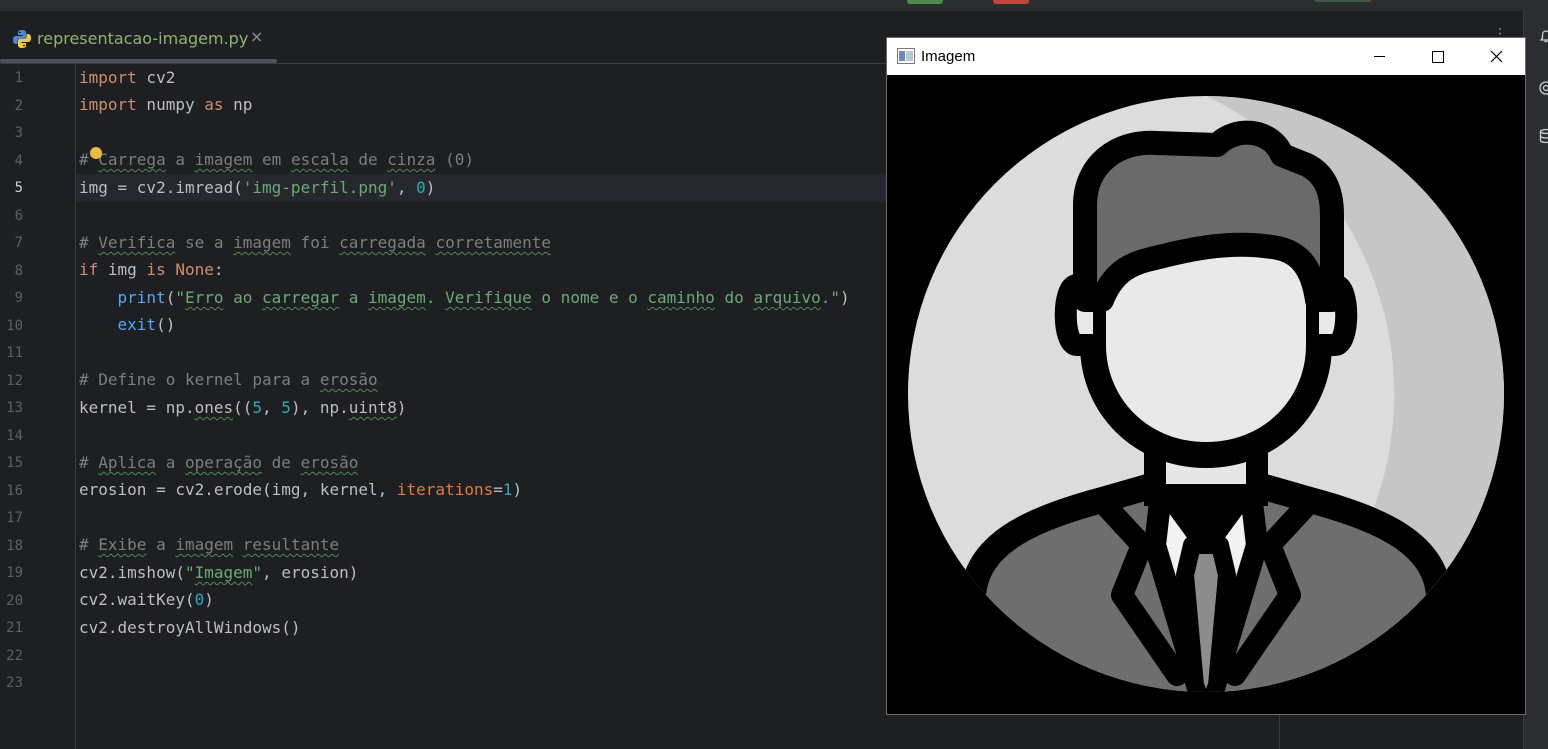  Describe the element at coordinates (1343, 1) in the screenshot. I see `status-indicator` at that location.